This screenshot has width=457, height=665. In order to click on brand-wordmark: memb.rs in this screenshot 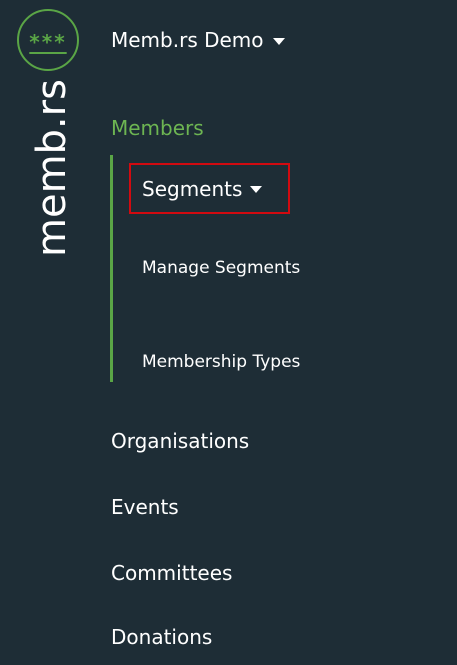, I will do `click(52, 168)`.